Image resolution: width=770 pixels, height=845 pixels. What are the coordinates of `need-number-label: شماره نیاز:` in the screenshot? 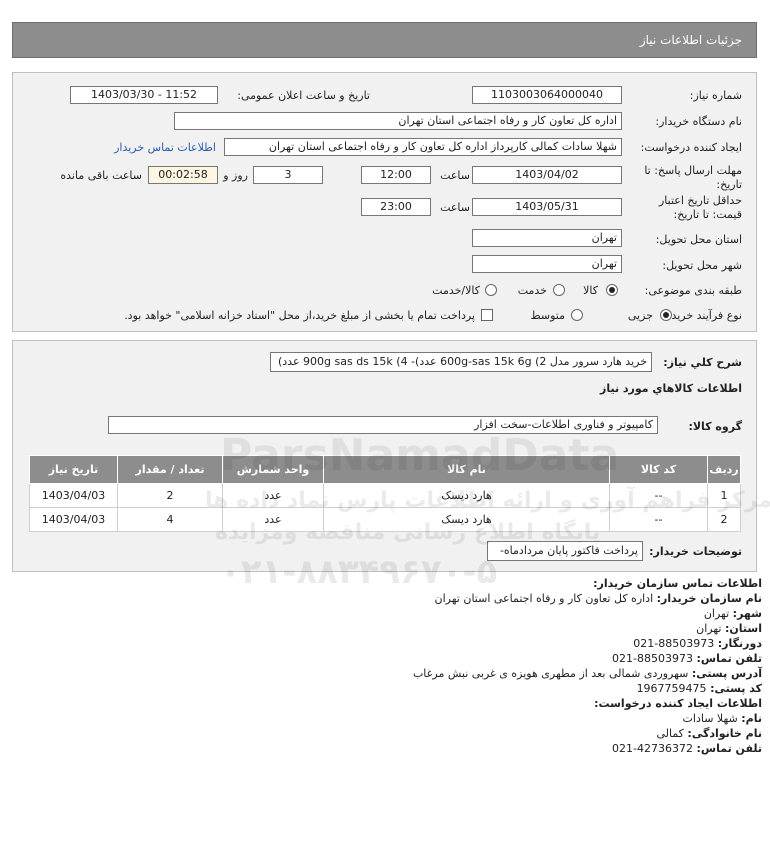 It's located at (715, 95).